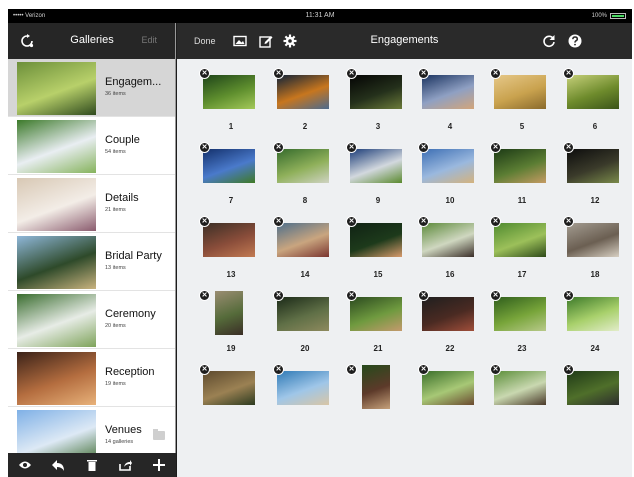 This screenshot has height=477, width=634. I want to click on gallery-row: Reception 19 items, so click(91, 378).